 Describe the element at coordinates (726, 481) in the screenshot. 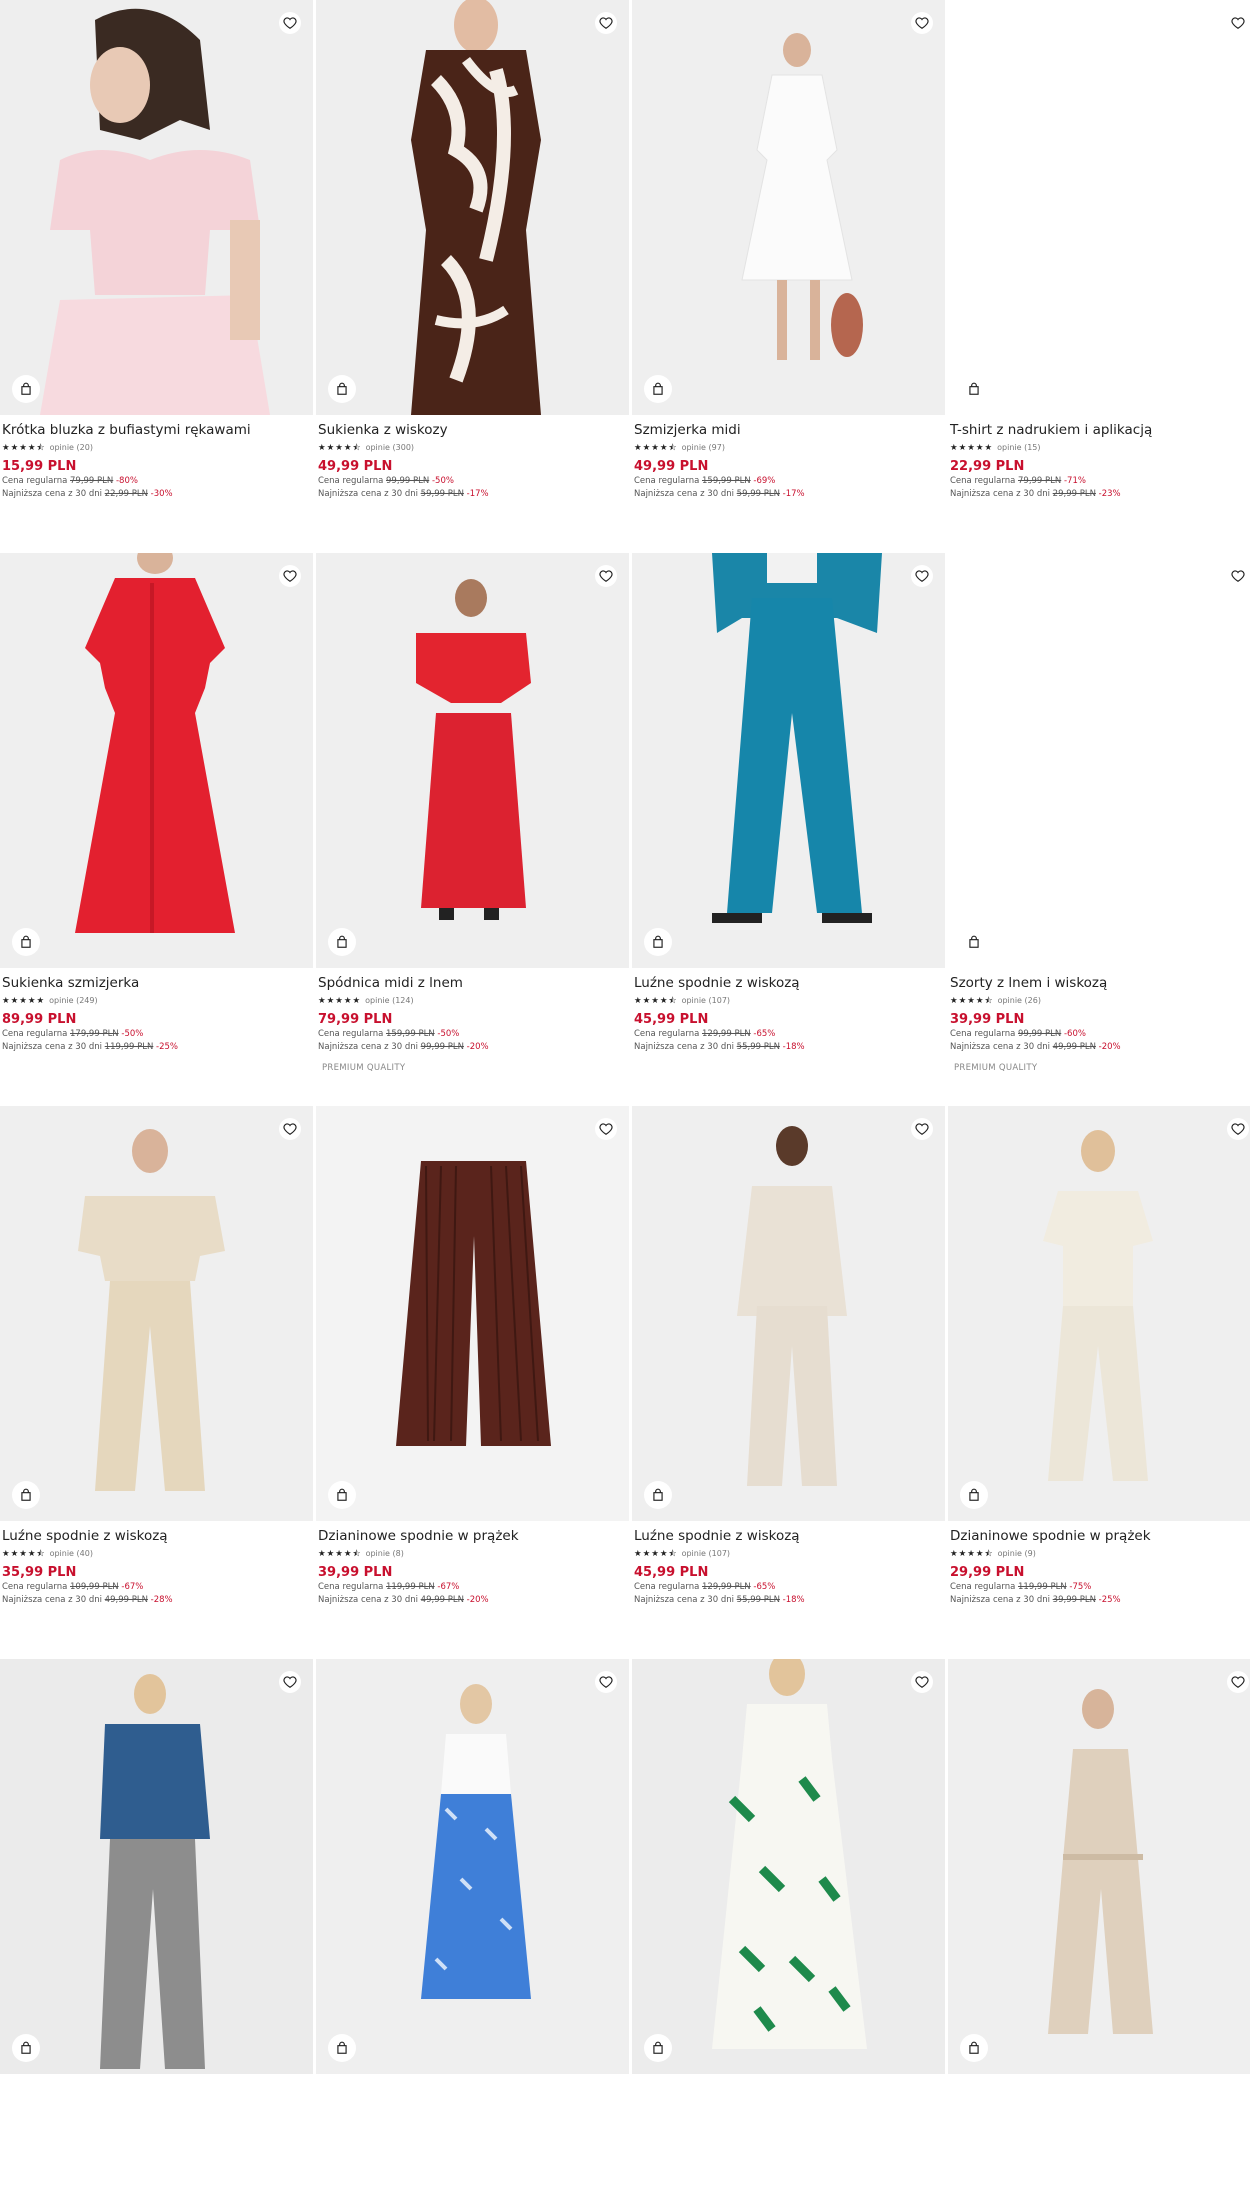

I see `regular-price: 159,99 PLN` at that location.